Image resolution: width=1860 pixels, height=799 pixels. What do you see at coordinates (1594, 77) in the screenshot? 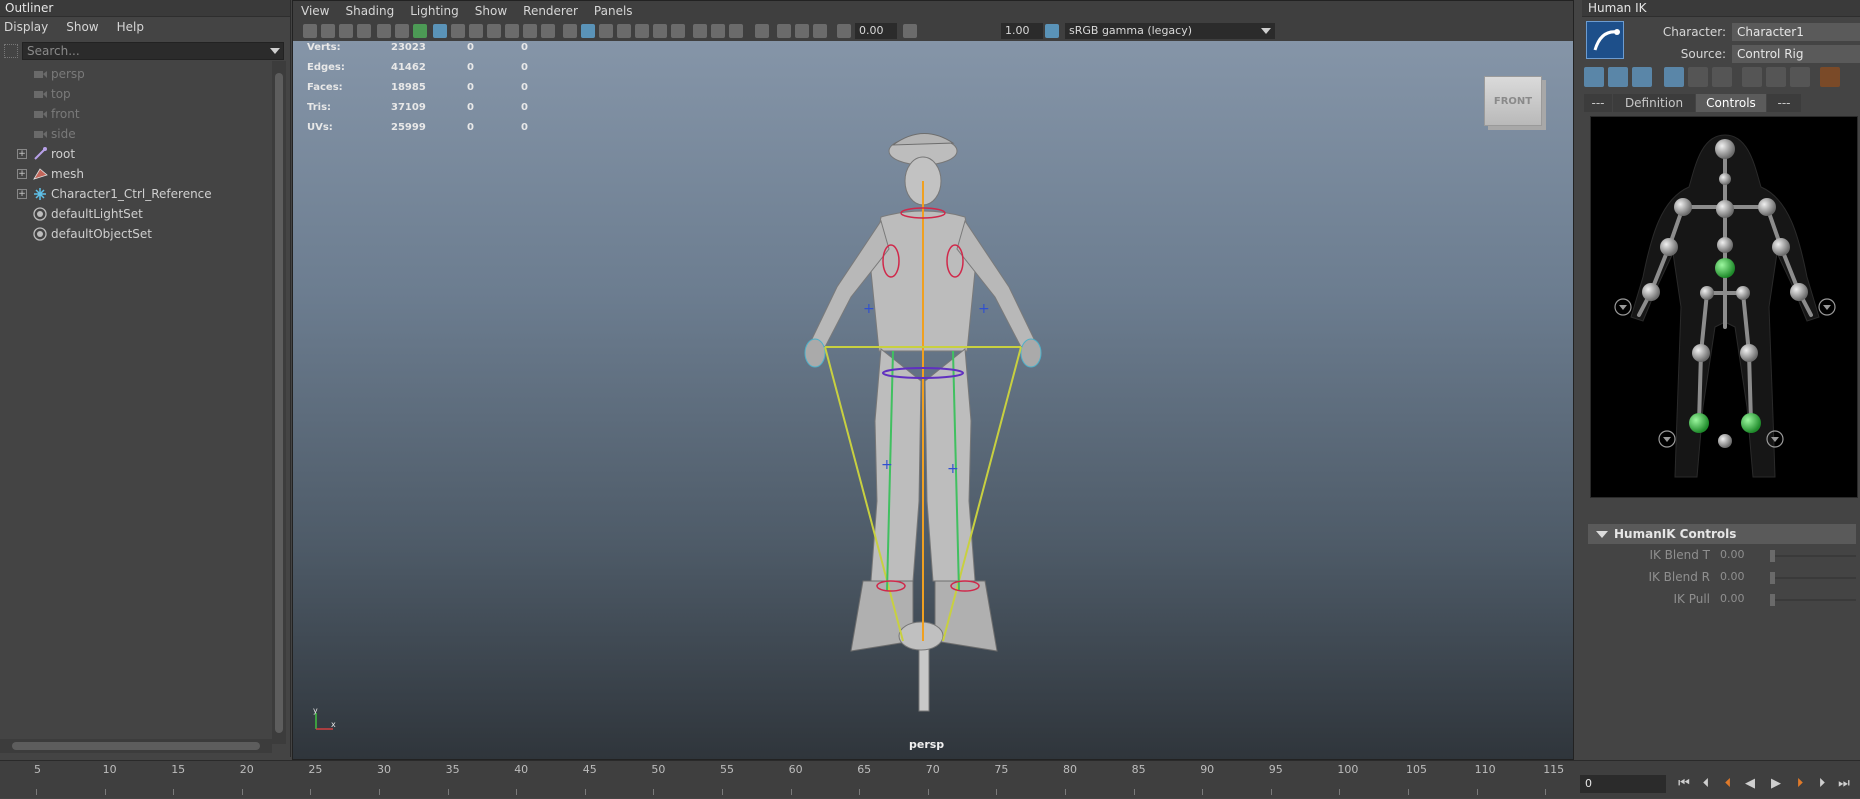
I see `full-body-ik-icon` at bounding box center [1594, 77].